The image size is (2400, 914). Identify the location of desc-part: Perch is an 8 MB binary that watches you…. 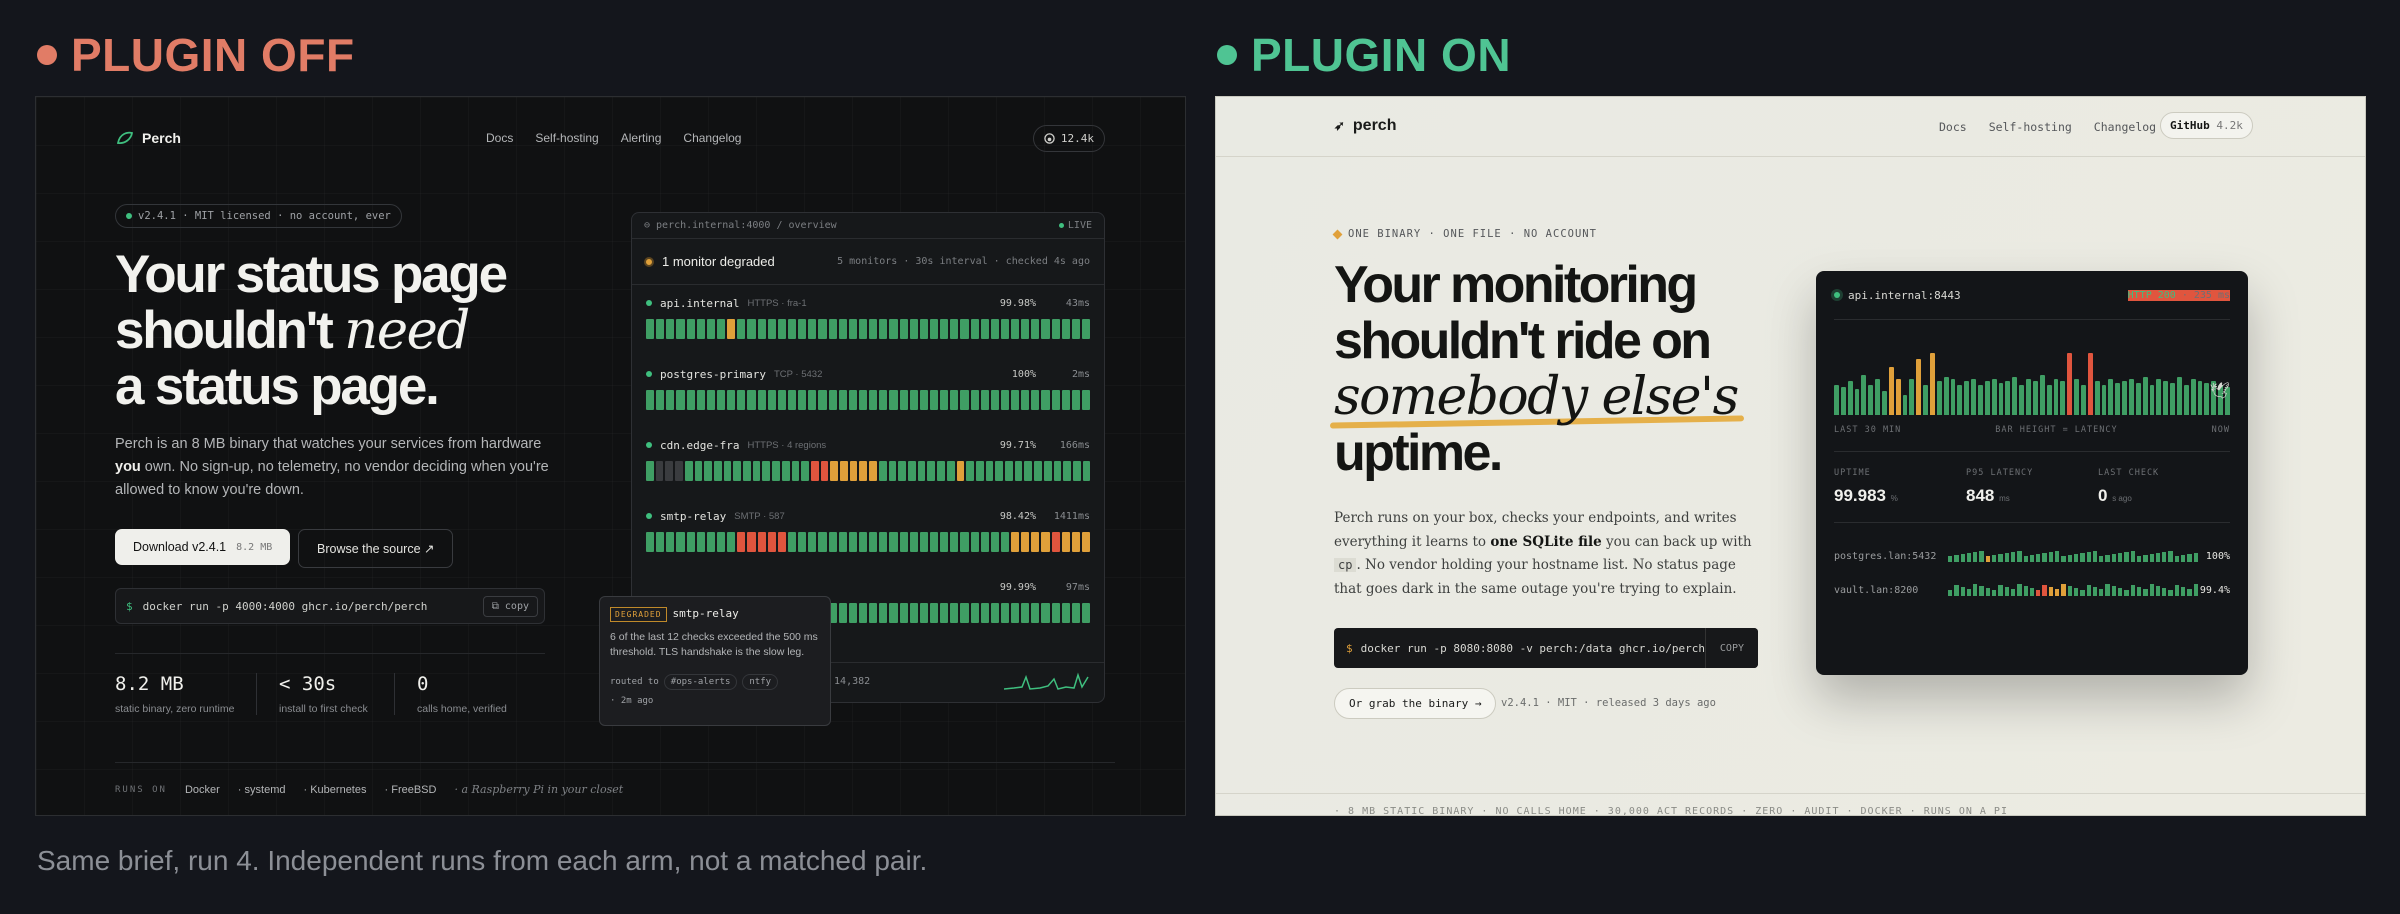
(328, 444).